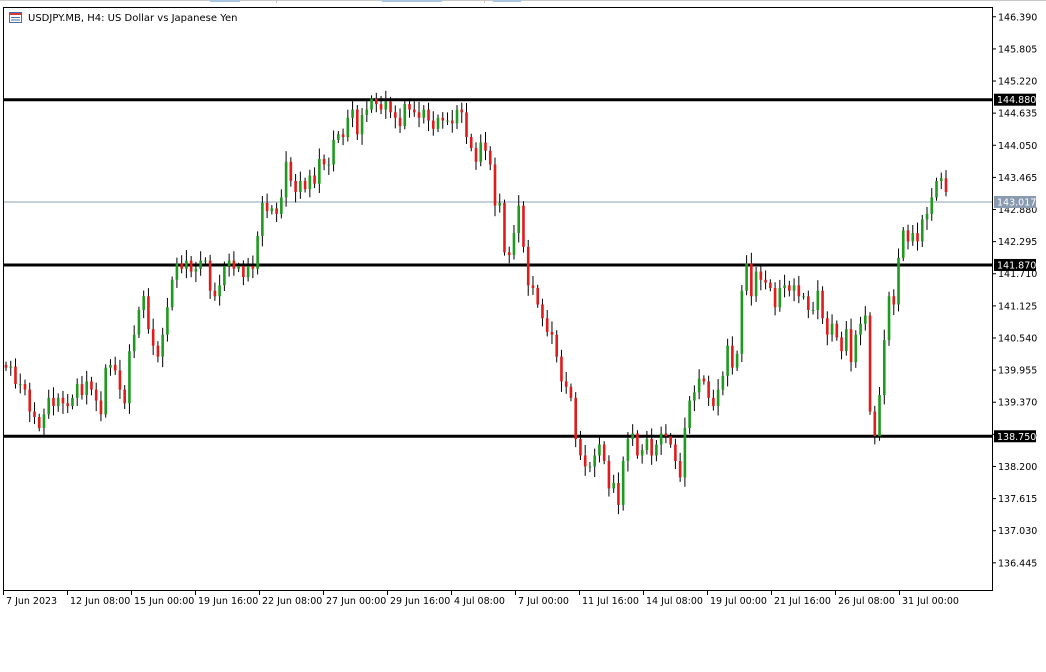 The height and width of the screenshot is (672, 1046). Describe the element at coordinates (100, 601) in the screenshot. I see `time-tick-label: 12 Jun 08:00` at that location.